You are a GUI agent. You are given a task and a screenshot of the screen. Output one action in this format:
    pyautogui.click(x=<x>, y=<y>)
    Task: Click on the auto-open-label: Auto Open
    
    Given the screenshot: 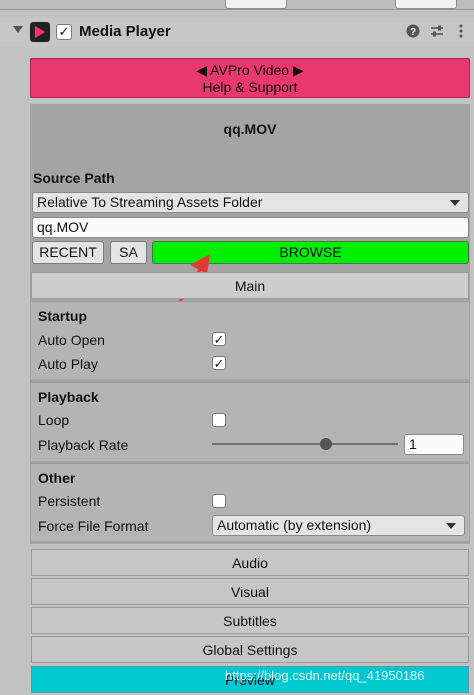 What is the action you would take?
    pyautogui.click(x=71, y=340)
    